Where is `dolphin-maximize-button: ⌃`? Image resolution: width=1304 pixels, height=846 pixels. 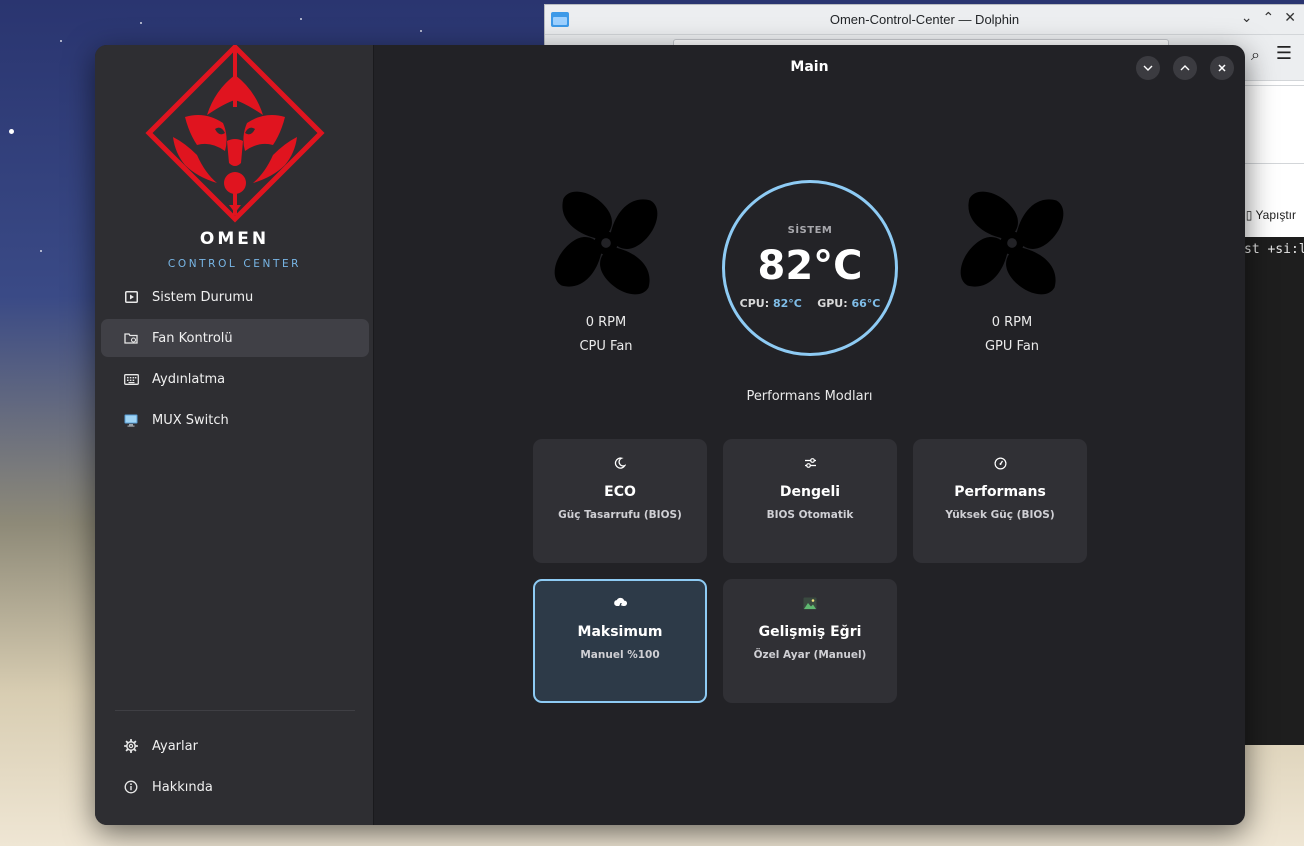 dolphin-maximize-button: ⌃ is located at coordinates (1269, 18).